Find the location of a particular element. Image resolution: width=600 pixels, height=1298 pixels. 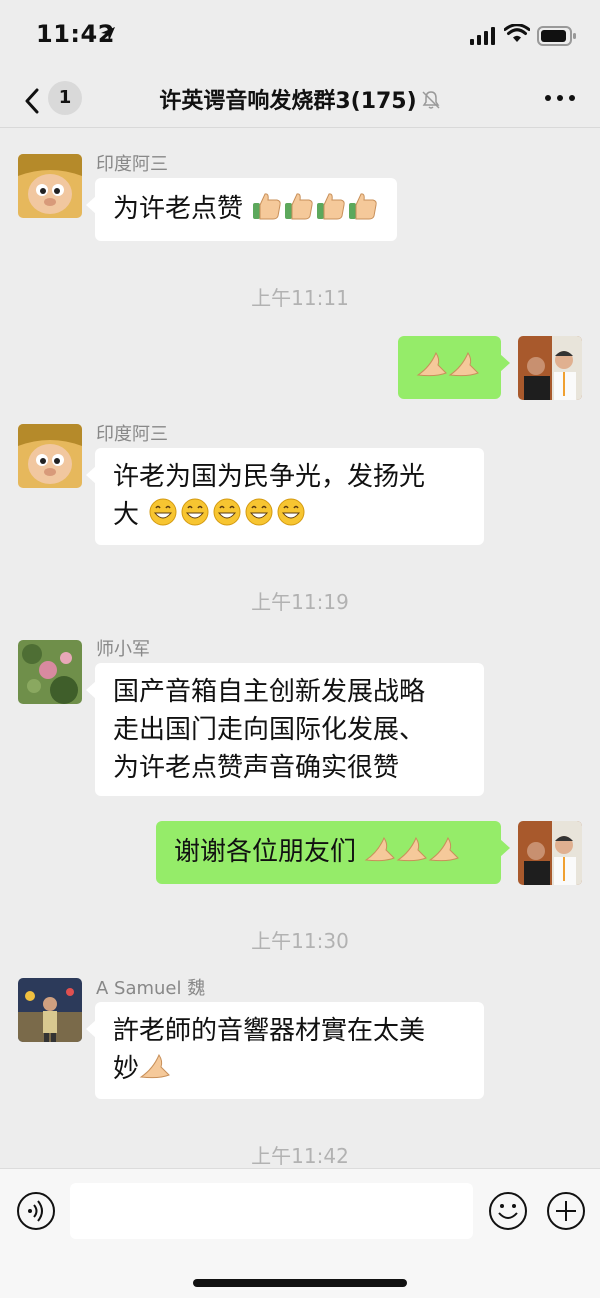

message-timestamp: 上午11:42 is located at coordinates (300, 1156).